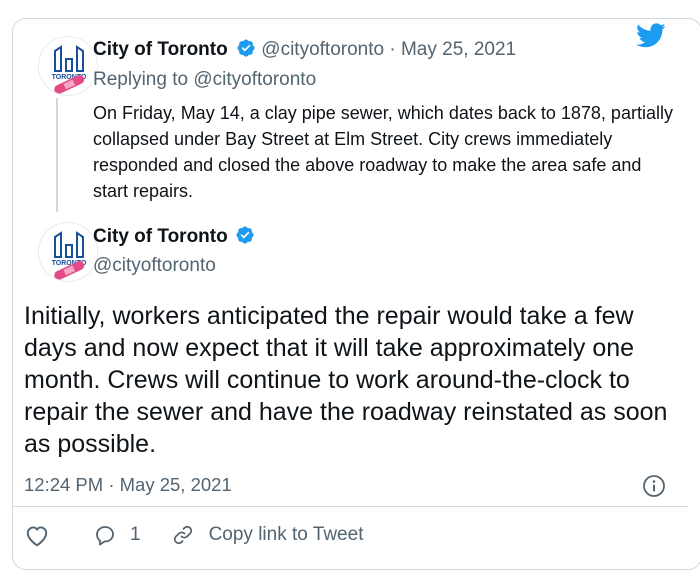  I want to click on reply-count: 1, so click(135, 534).